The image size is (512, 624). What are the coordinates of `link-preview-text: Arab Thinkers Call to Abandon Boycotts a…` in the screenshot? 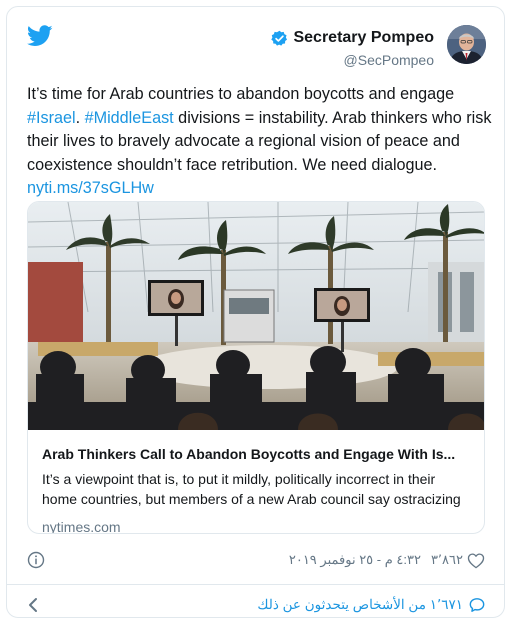 It's located at (258, 489).